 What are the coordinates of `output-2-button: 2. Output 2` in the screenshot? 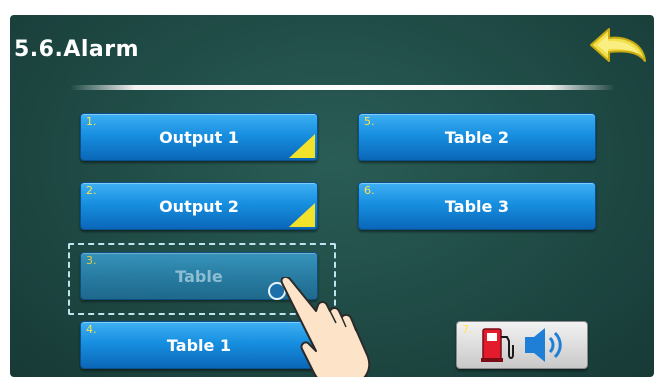 It's located at (199, 206).